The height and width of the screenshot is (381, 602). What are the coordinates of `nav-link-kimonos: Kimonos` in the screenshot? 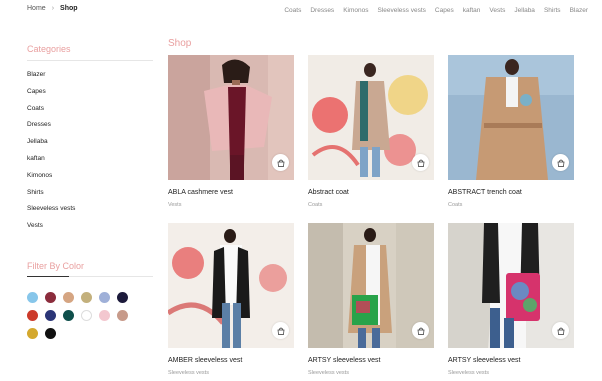 It's located at (355, 10).